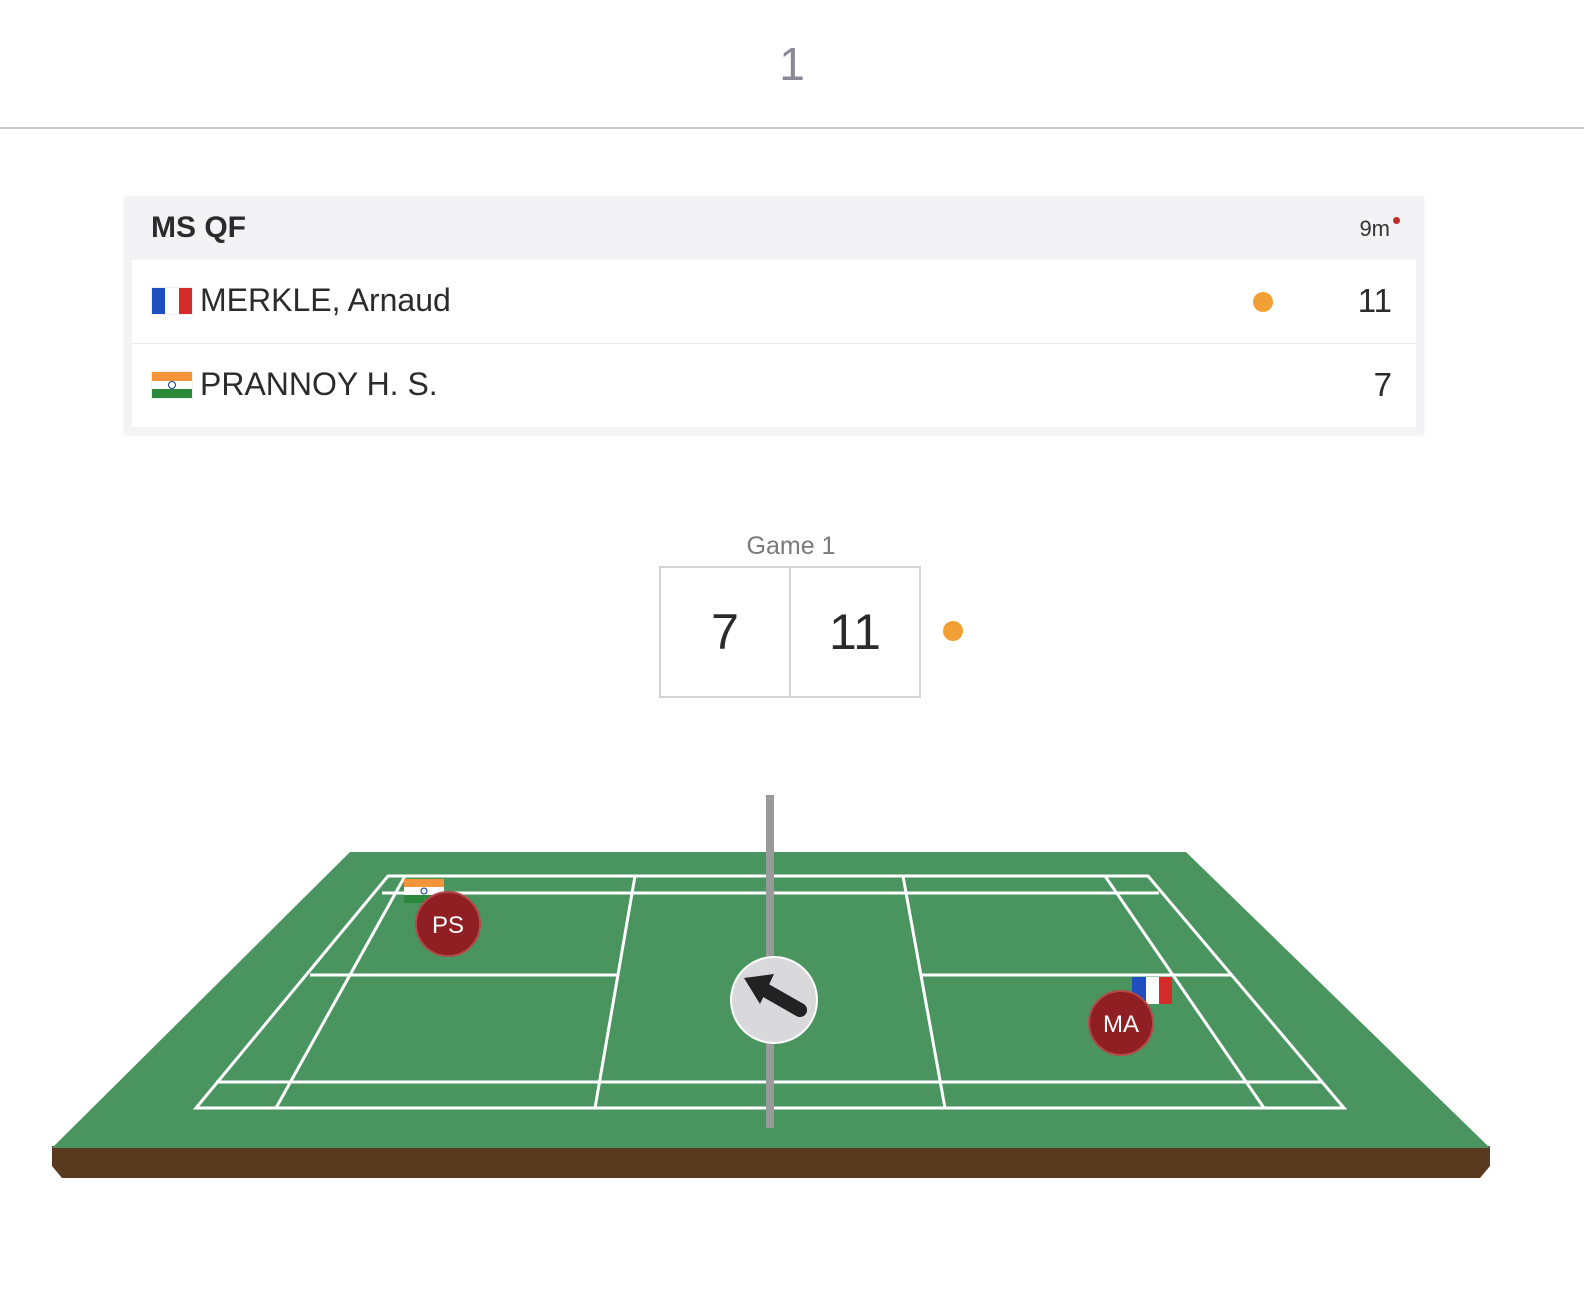 The image size is (1584, 1298). I want to click on court-overlay: PS MA, so click(788, 967).